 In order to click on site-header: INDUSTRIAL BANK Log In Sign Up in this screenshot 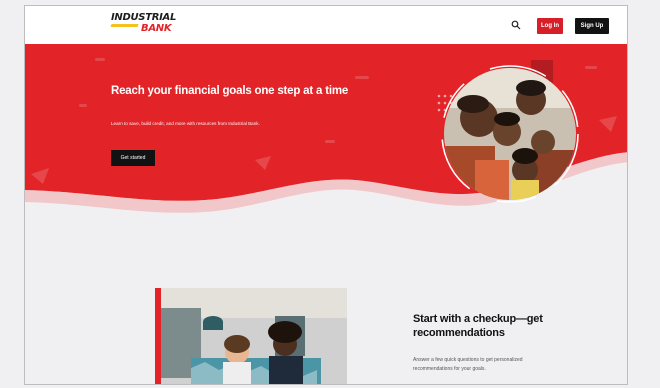, I will do `click(326, 25)`.